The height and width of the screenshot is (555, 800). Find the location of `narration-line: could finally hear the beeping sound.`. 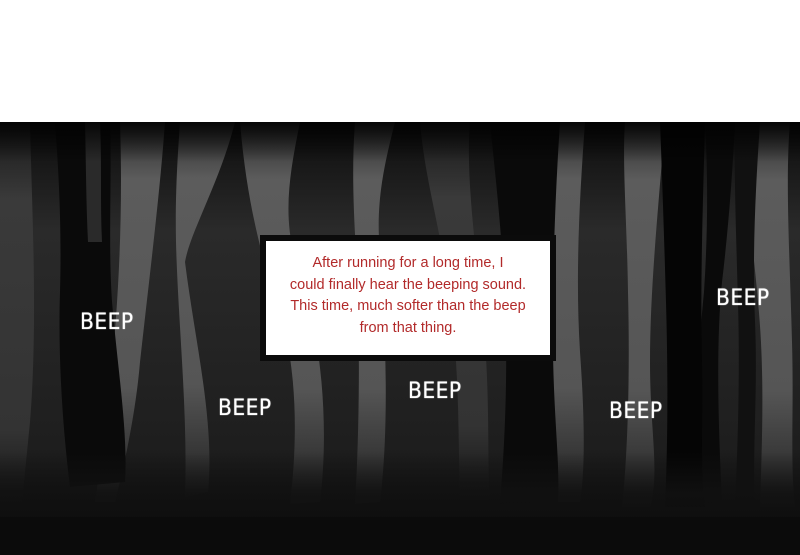

narration-line: could finally hear the beeping sound. is located at coordinates (408, 284).